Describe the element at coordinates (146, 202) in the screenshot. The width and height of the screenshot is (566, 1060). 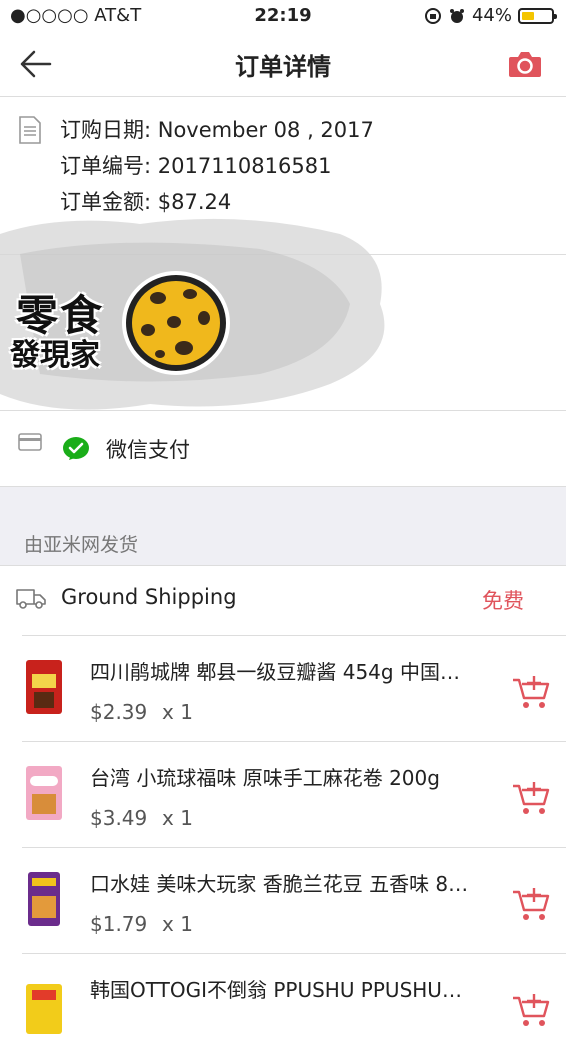
I see `order-amount: 订单金额: $87.24` at that location.